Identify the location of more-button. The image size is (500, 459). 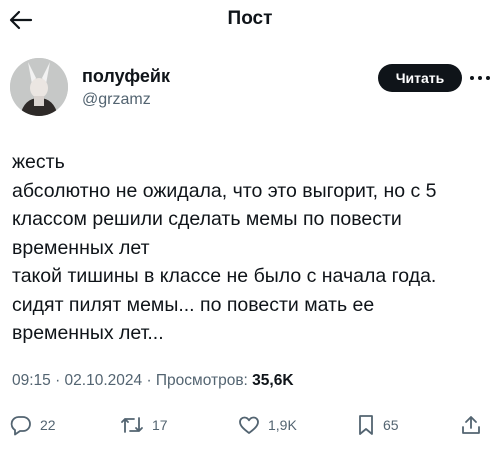
(480, 78).